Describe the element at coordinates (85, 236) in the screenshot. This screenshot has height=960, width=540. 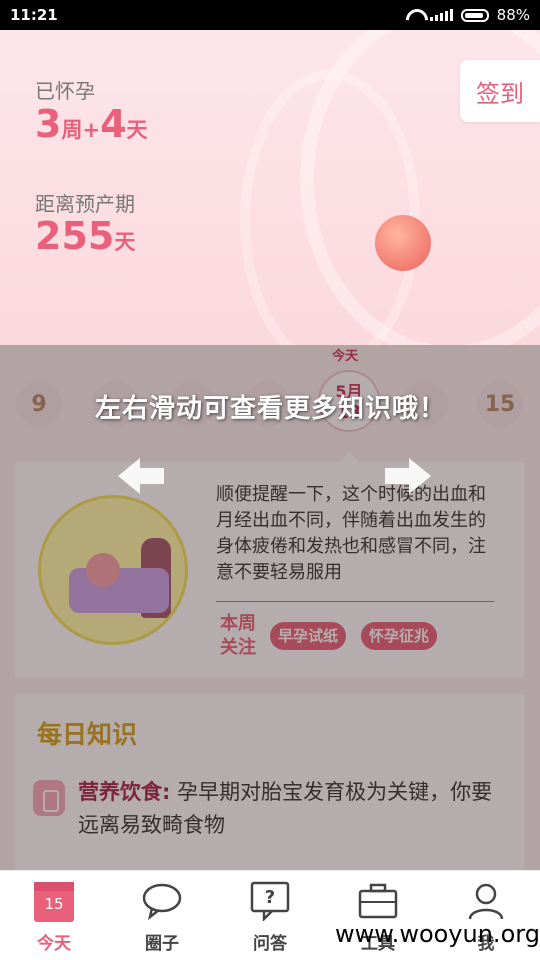
I see `days-until-due: 255天` at that location.